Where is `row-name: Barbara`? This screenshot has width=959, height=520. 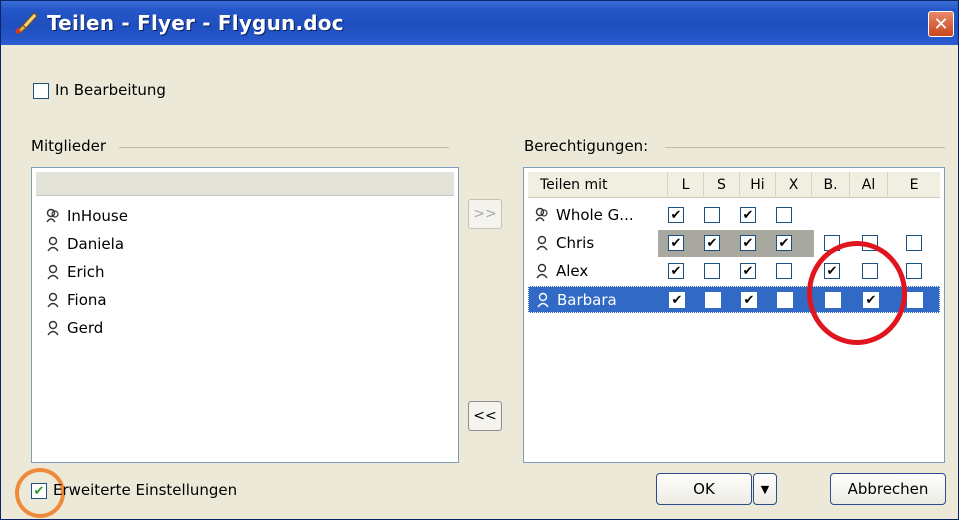
row-name: Barbara is located at coordinates (576, 300).